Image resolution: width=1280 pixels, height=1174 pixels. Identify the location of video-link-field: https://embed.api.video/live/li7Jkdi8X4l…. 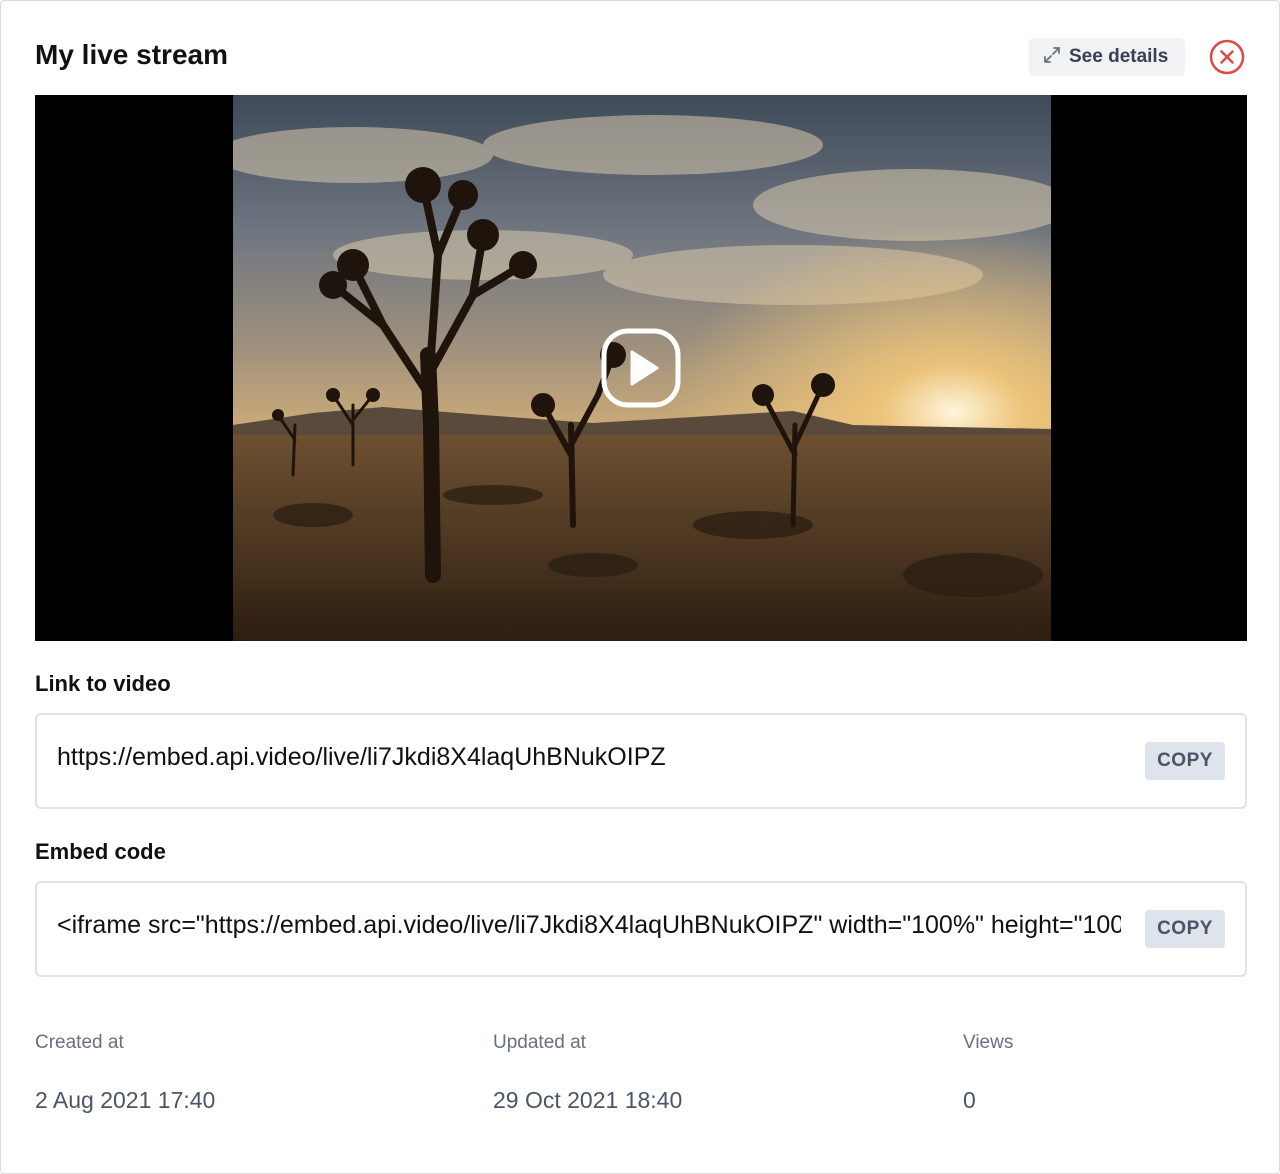
(641, 761).